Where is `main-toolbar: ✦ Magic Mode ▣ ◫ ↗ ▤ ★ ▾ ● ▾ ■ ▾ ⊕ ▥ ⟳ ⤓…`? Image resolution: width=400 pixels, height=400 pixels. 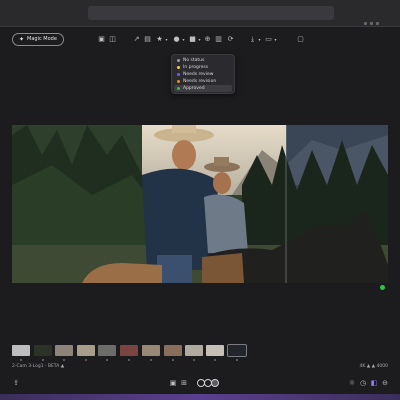 main-toolbar: ✦ Magic Mode ▣ ◫ ↗ ▤ ★ ▾ ● ▾ ■ ▾ ⊕ ▥ ⟳ ⤓… is located at coordinates (200, 40).